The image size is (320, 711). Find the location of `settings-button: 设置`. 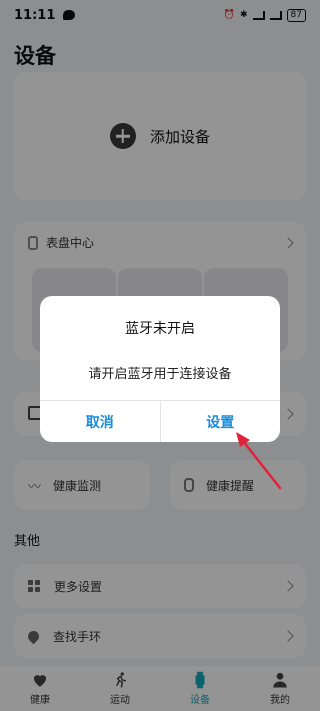

settings-button: 设置 is located at coordinates (220, 421).